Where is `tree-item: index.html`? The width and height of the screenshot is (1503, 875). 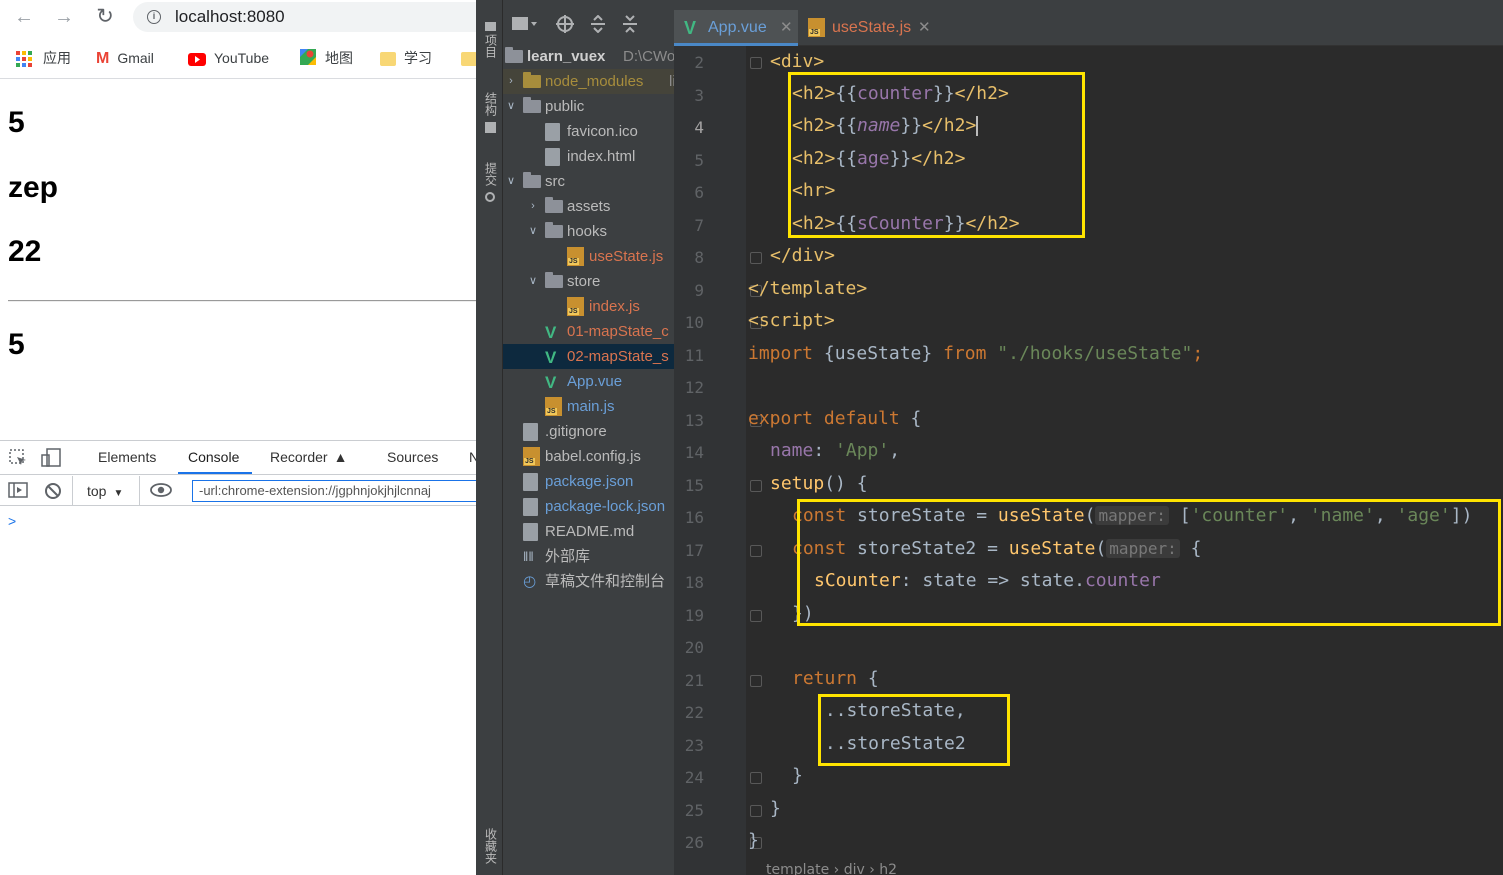 tree-item: index.html is located at coordinates (588, 156).